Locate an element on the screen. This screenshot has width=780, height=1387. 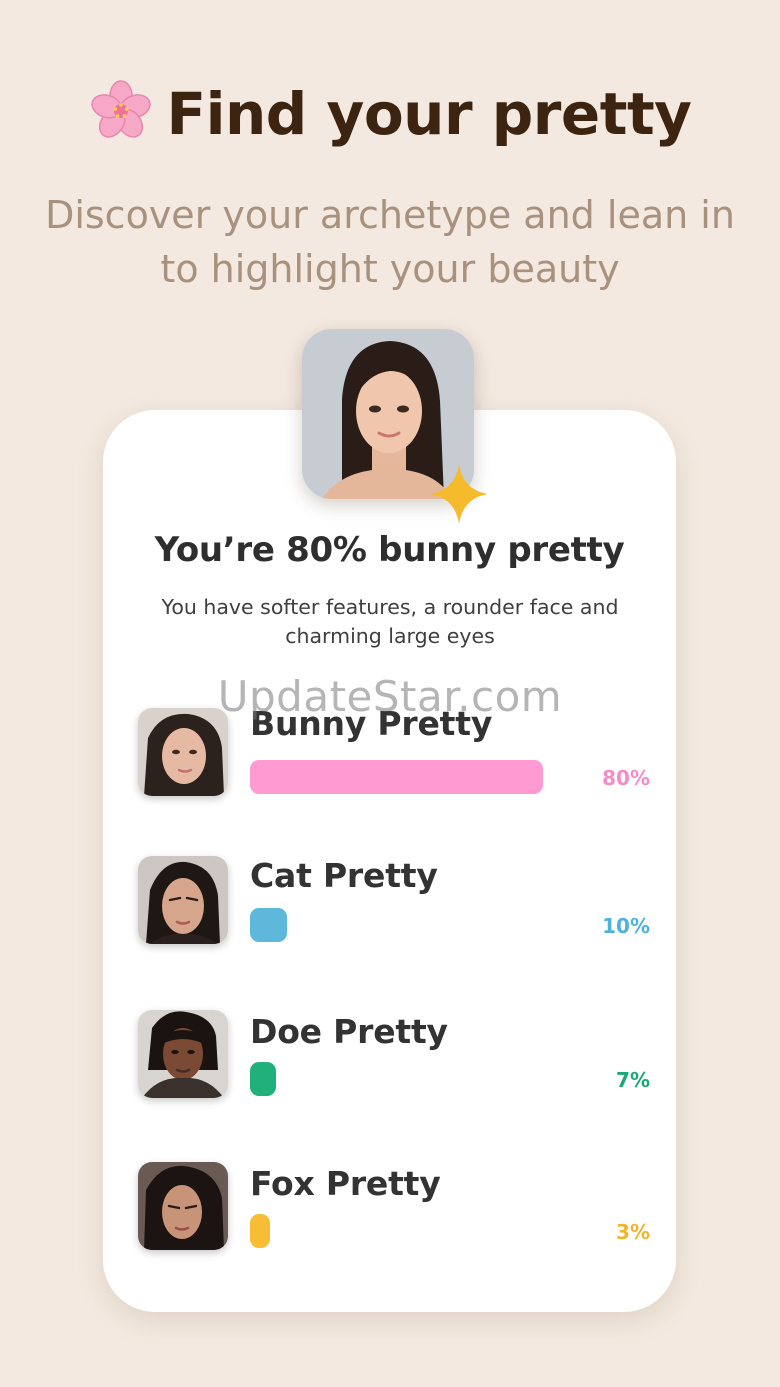
archetype-row-cat: Cat Pretty 10% is located at coordinates (390, 906).